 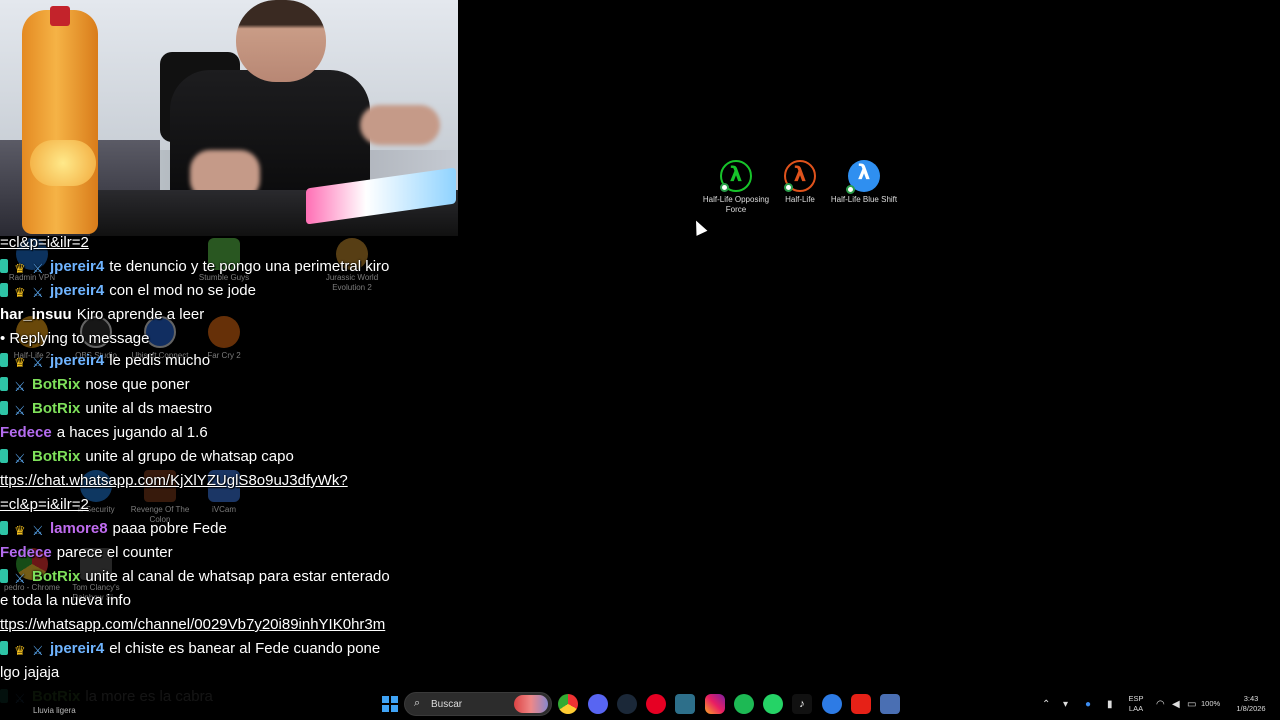 I want to click on chat-text: el chiste es banear al Fede cuando pone, so click(x=245, y=648).